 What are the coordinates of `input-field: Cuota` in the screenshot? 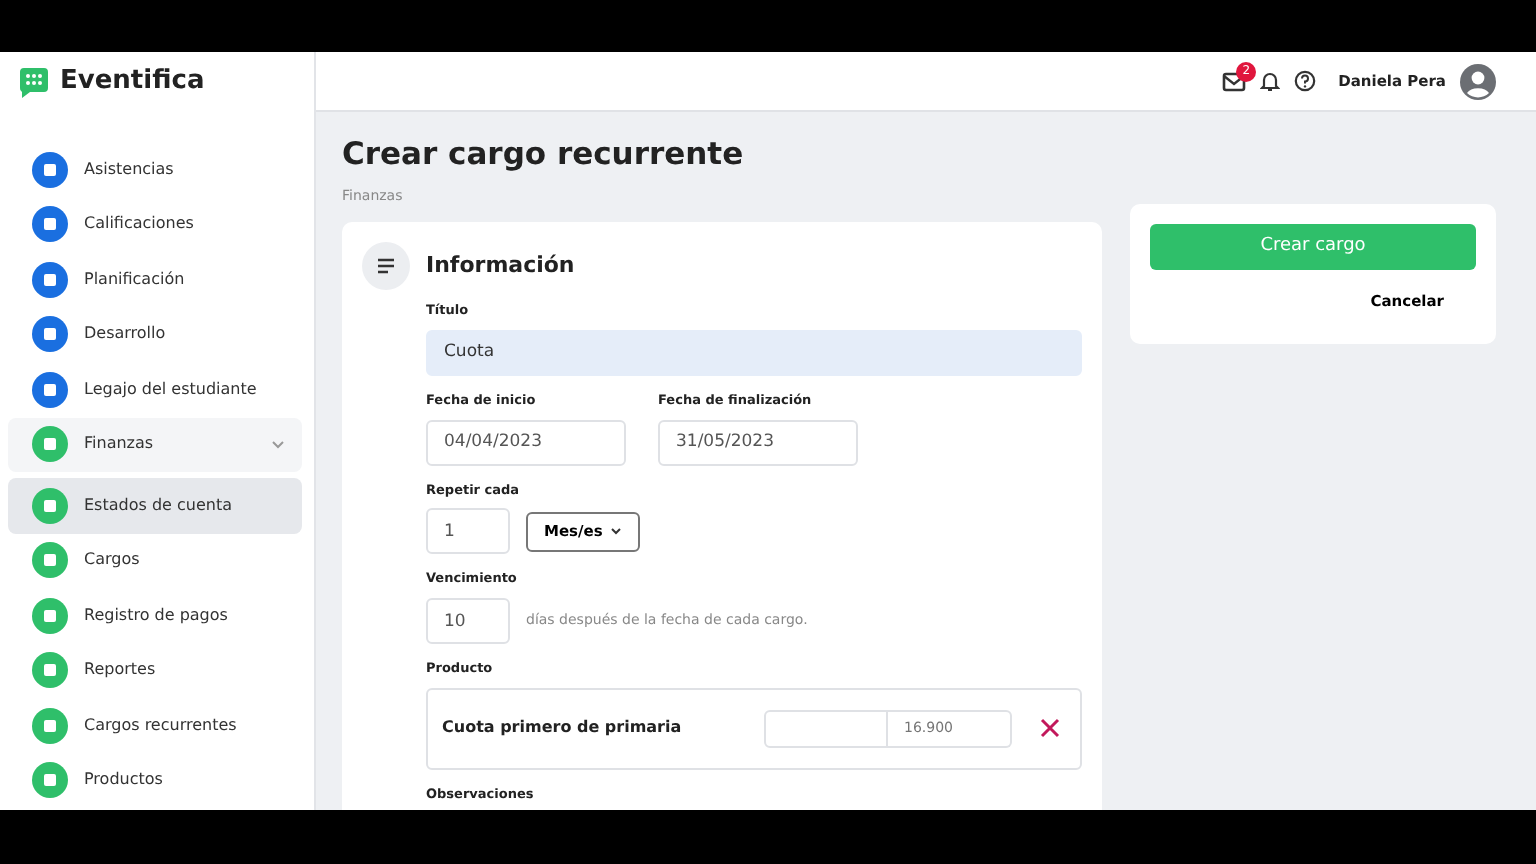 It's located at (754, 352).